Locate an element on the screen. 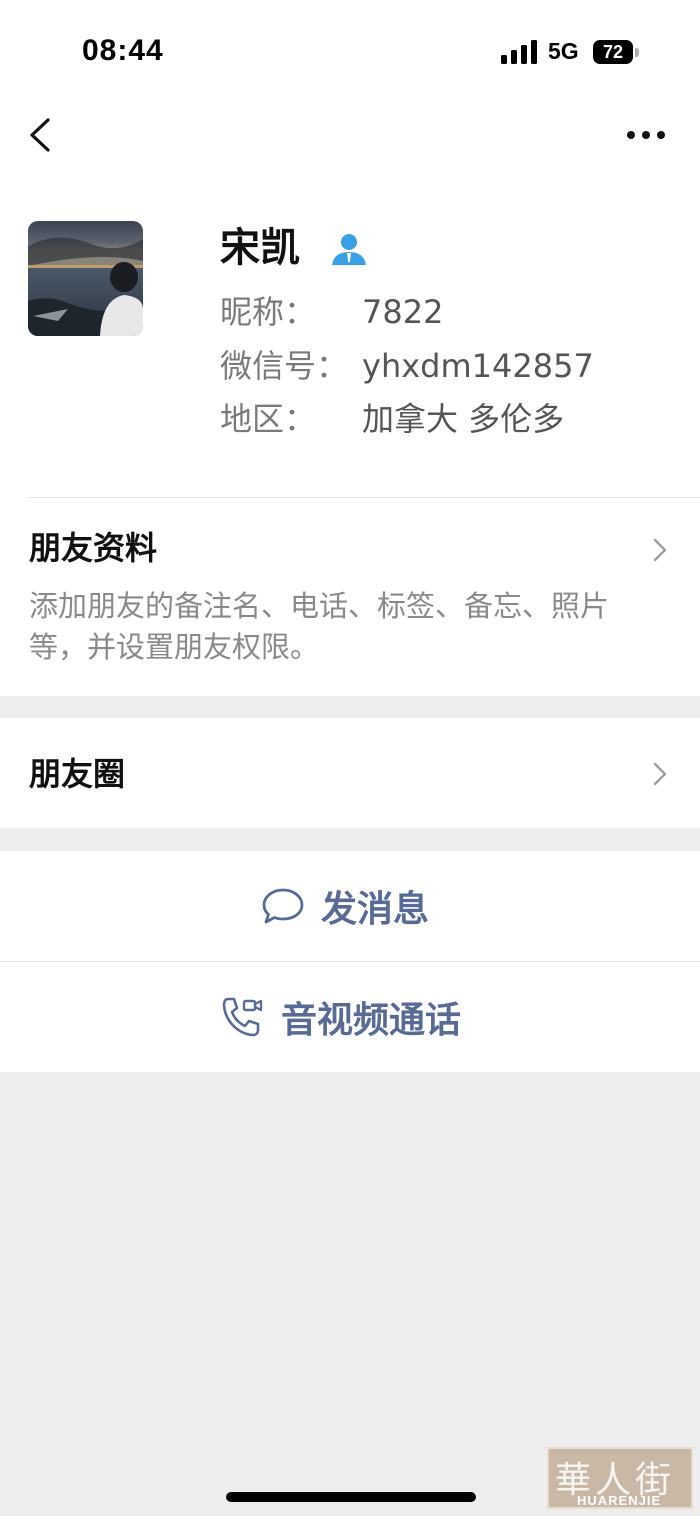  avatar is located at coordinates (85, 278).